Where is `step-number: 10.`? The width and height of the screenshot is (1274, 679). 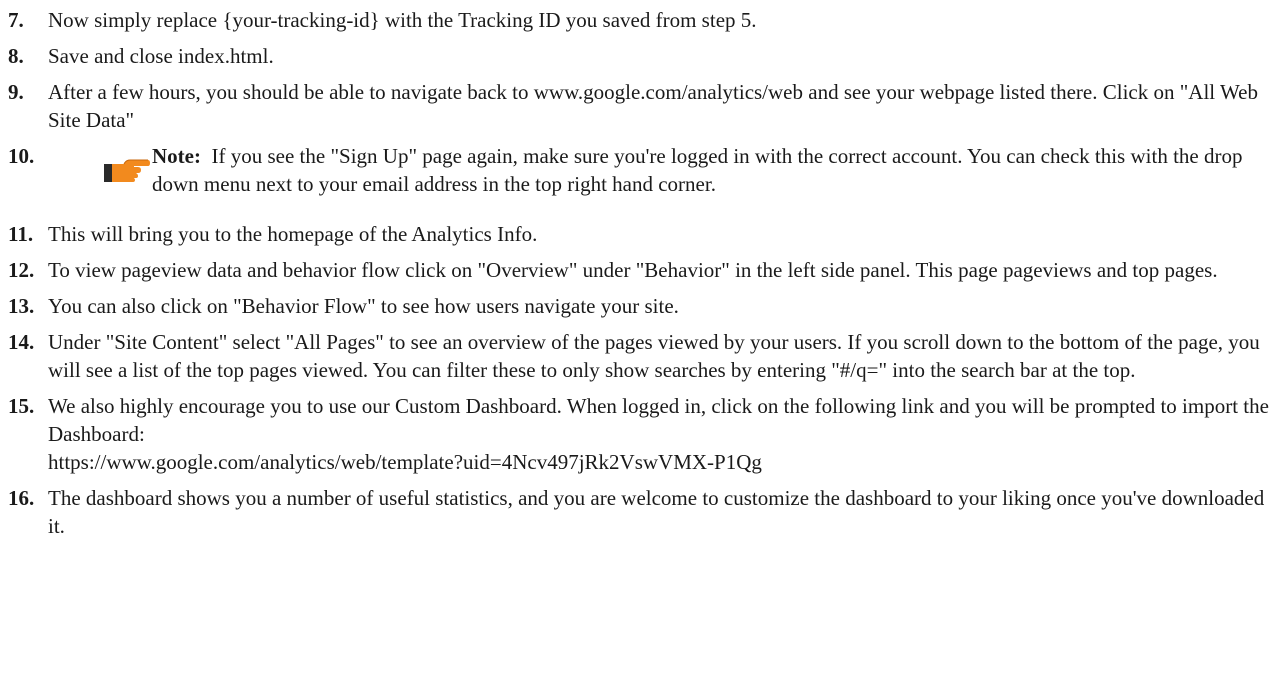
step-number: 10. is located at coordinates (21, 156).